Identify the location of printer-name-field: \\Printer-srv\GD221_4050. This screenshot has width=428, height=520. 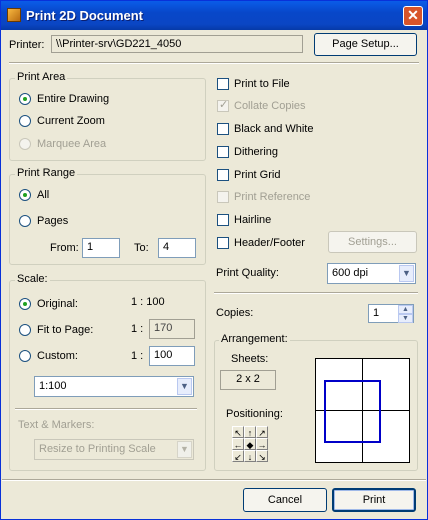
(177, 44).